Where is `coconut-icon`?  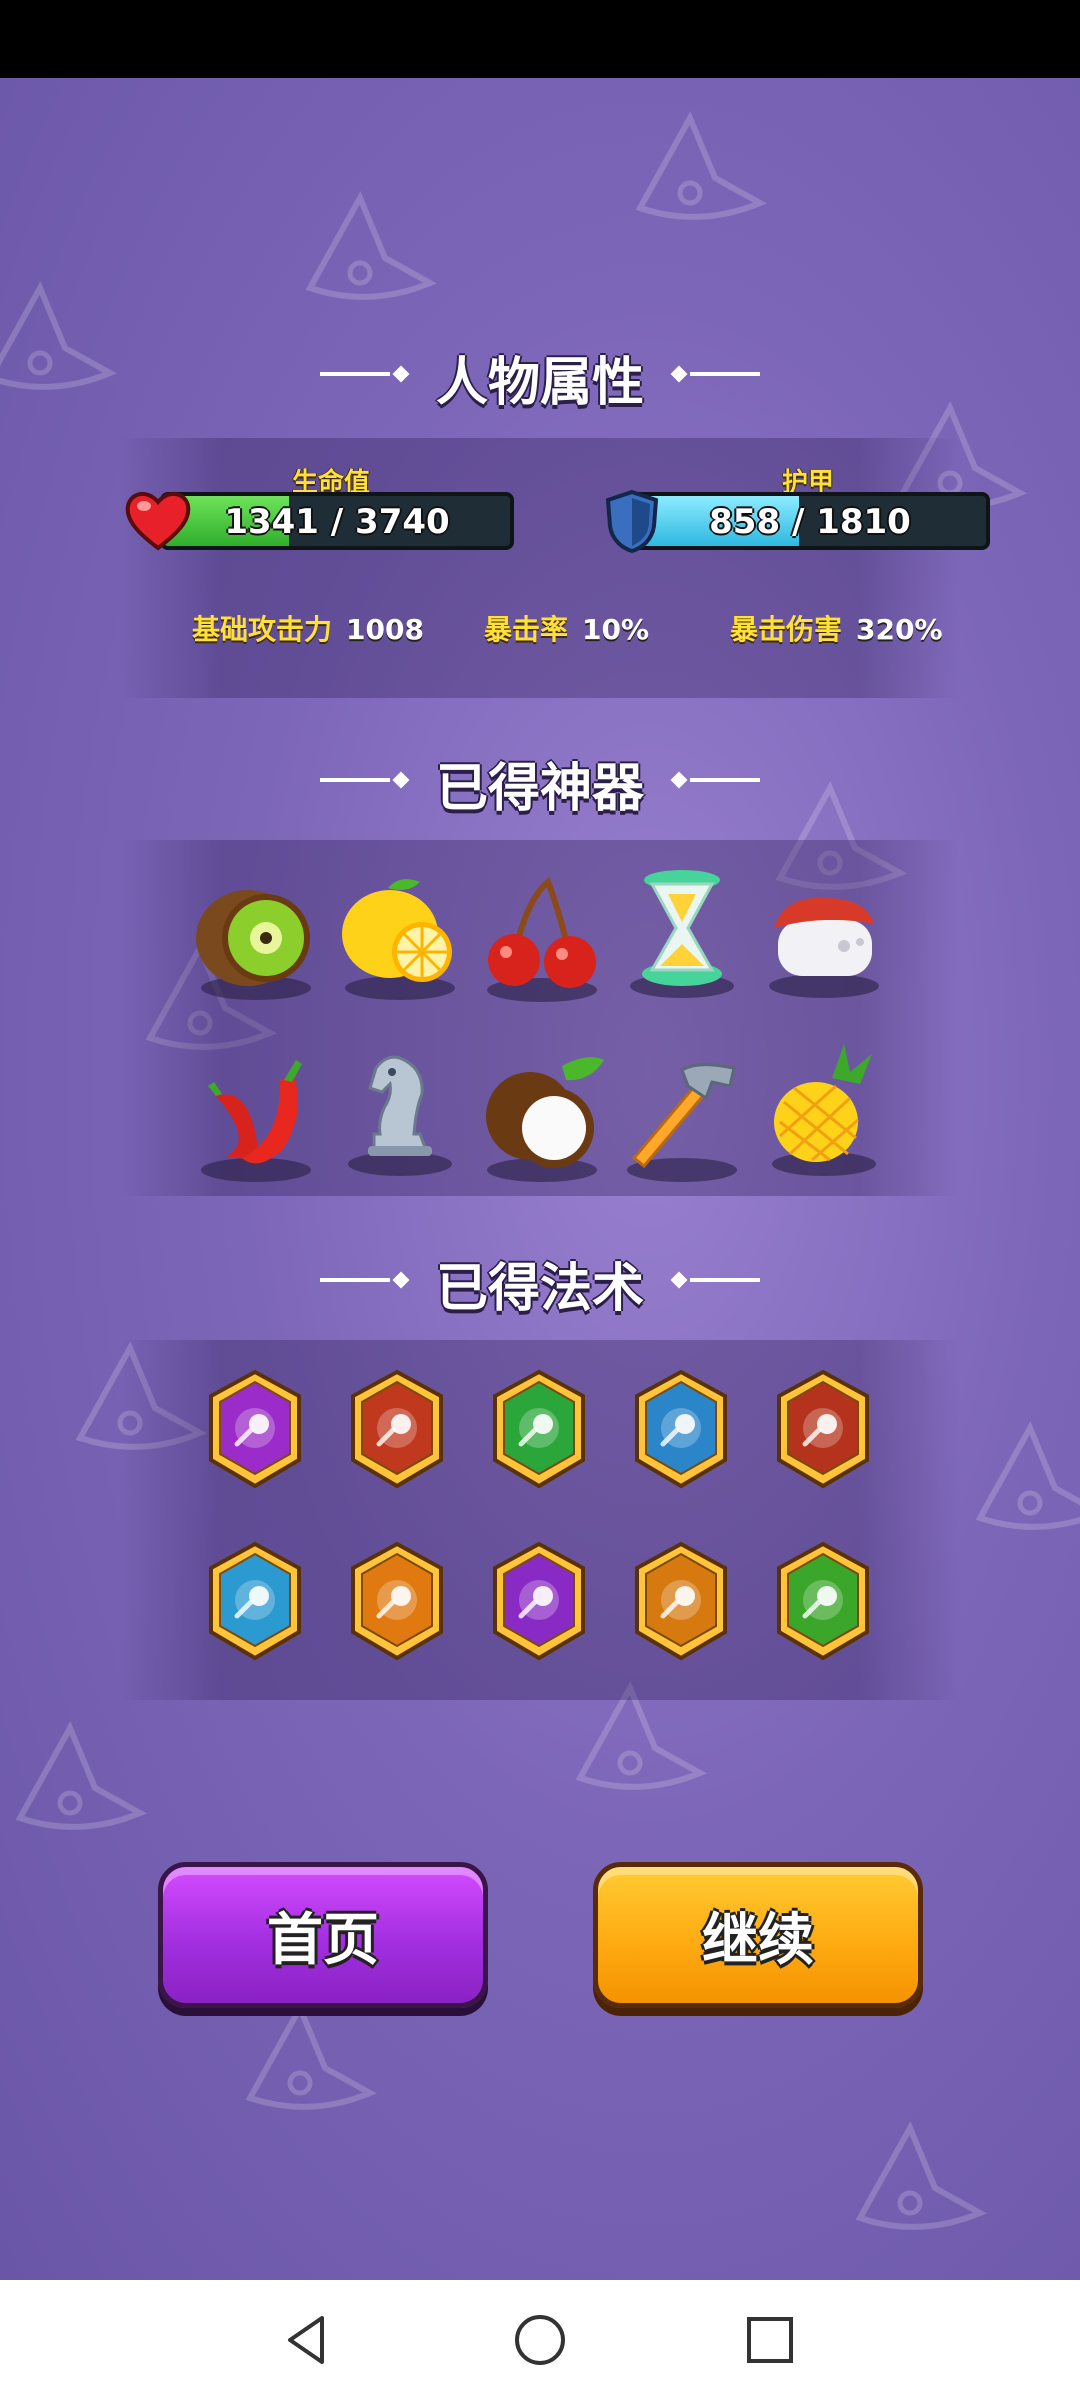 coconut-icon is located at coordinates (542, 1116).